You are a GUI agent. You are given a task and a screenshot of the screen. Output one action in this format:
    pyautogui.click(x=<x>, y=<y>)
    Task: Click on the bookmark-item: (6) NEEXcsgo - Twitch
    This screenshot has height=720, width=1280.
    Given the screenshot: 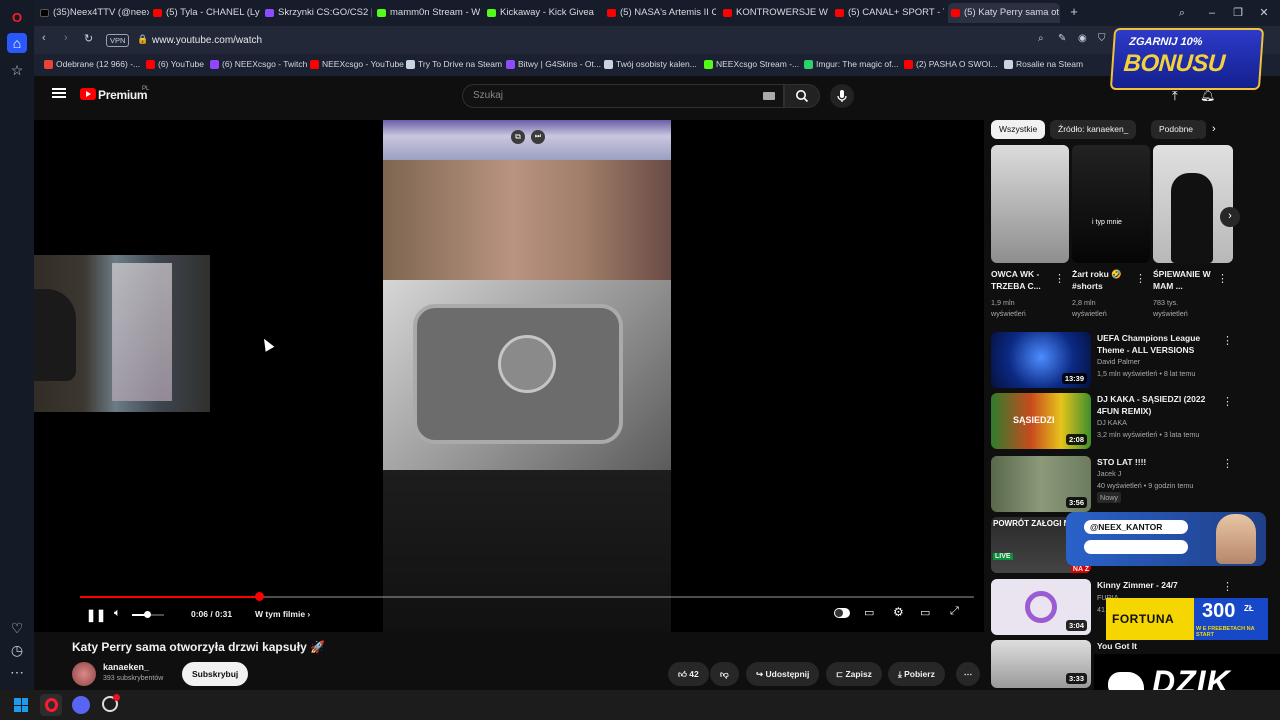 What is the action you would take?
    pyautogui.click(x=258, y=64)
    